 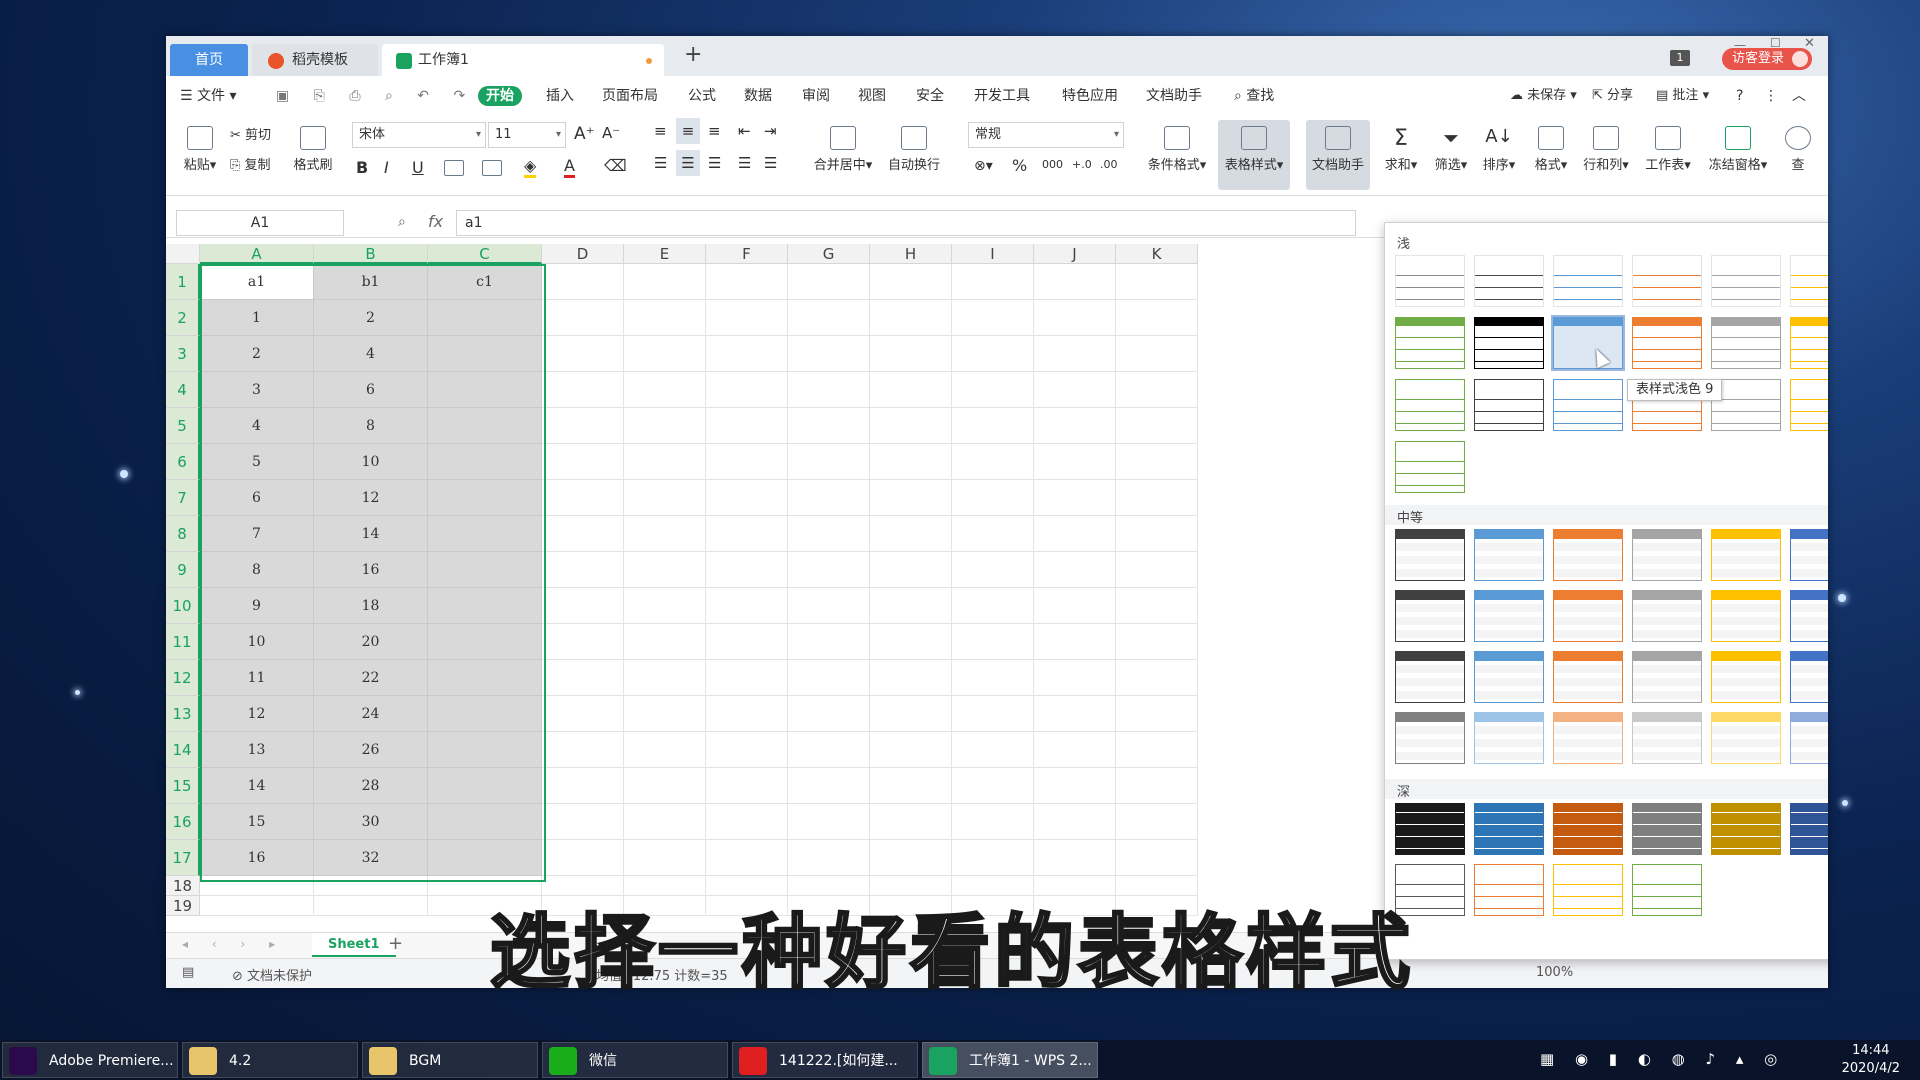 I want to click on zoom-icon: ⌕, so click(x=402, y=222).